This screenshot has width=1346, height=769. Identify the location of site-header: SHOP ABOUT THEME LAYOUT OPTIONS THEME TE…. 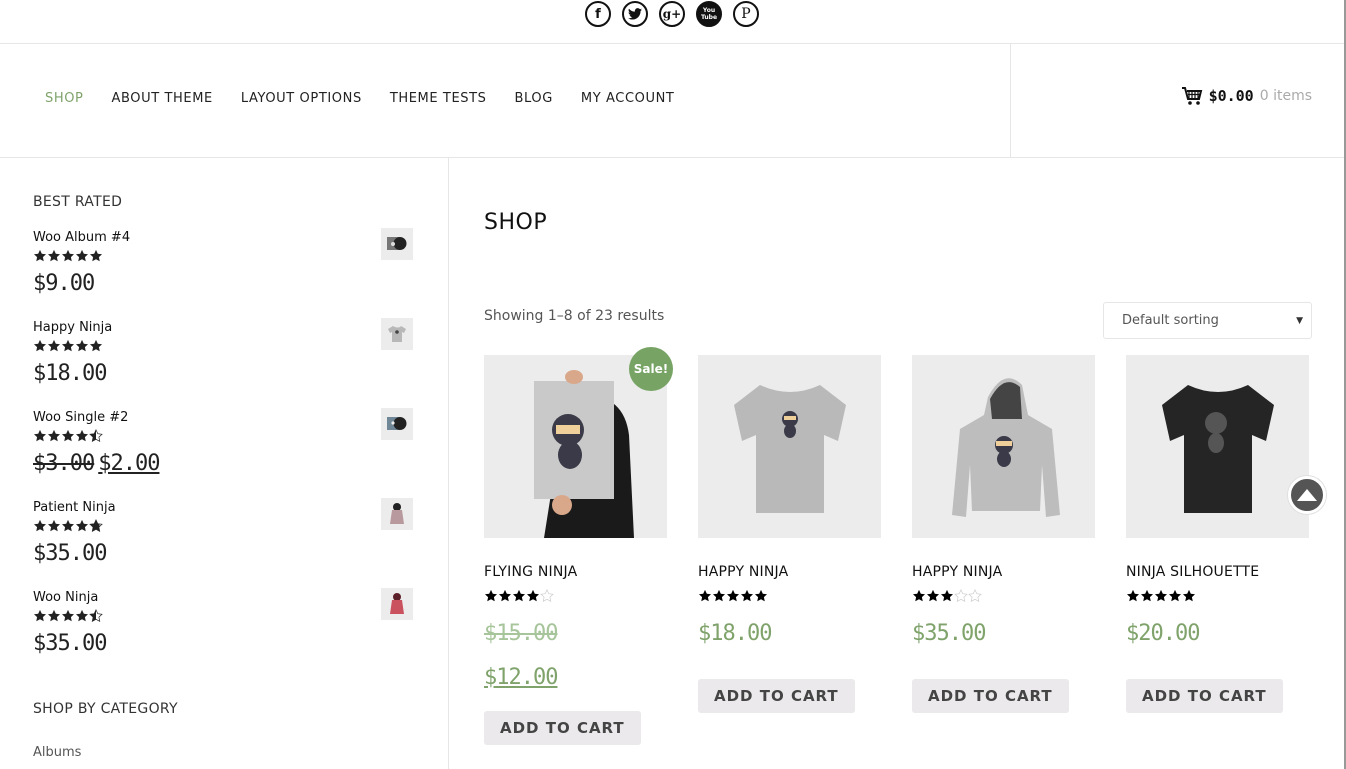
(673, 101).